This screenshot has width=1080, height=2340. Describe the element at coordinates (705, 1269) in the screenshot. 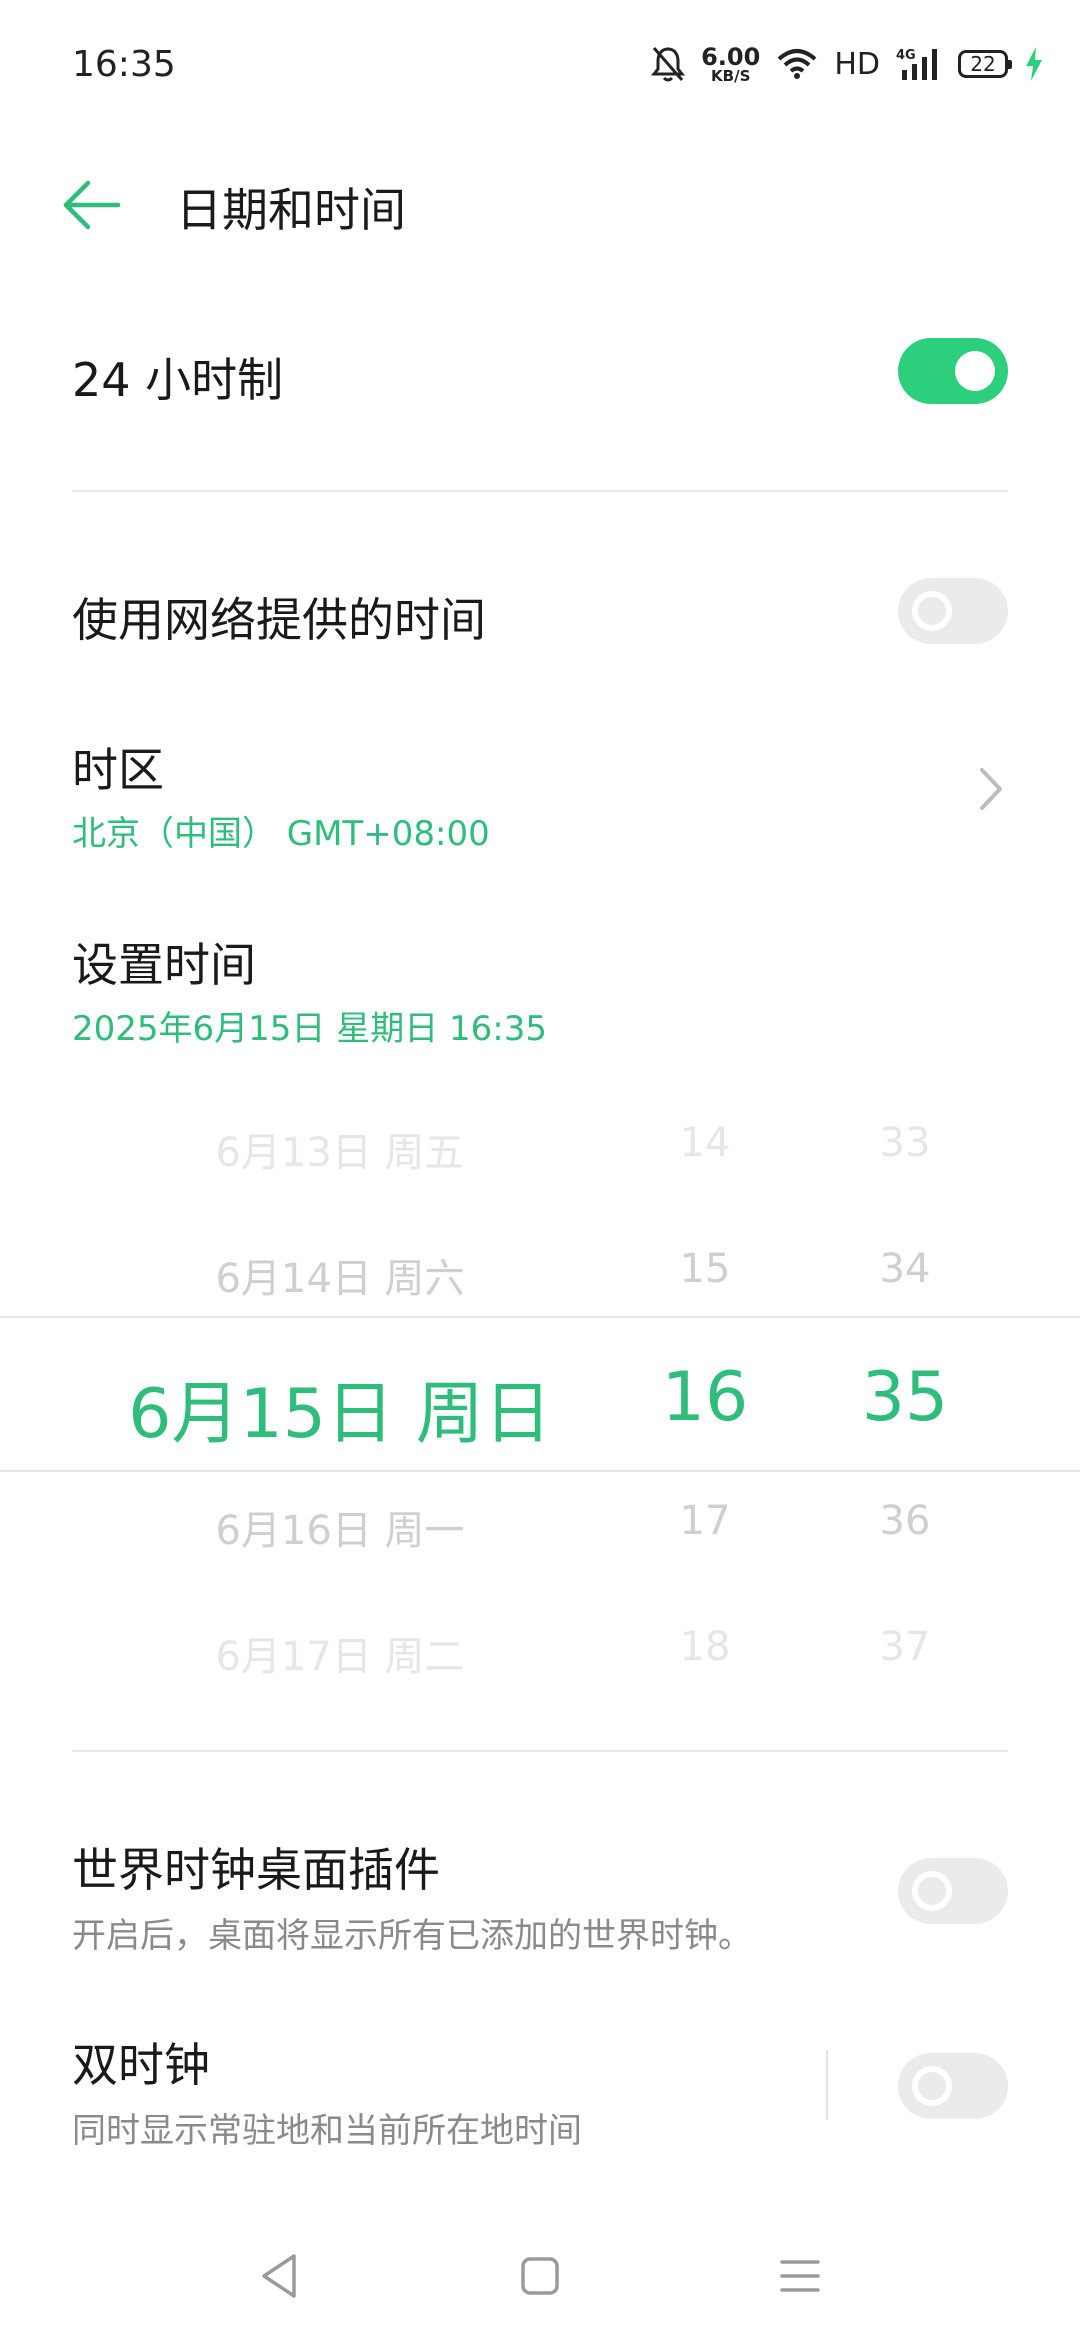

I see `picker-hour-item: 15` at that location.